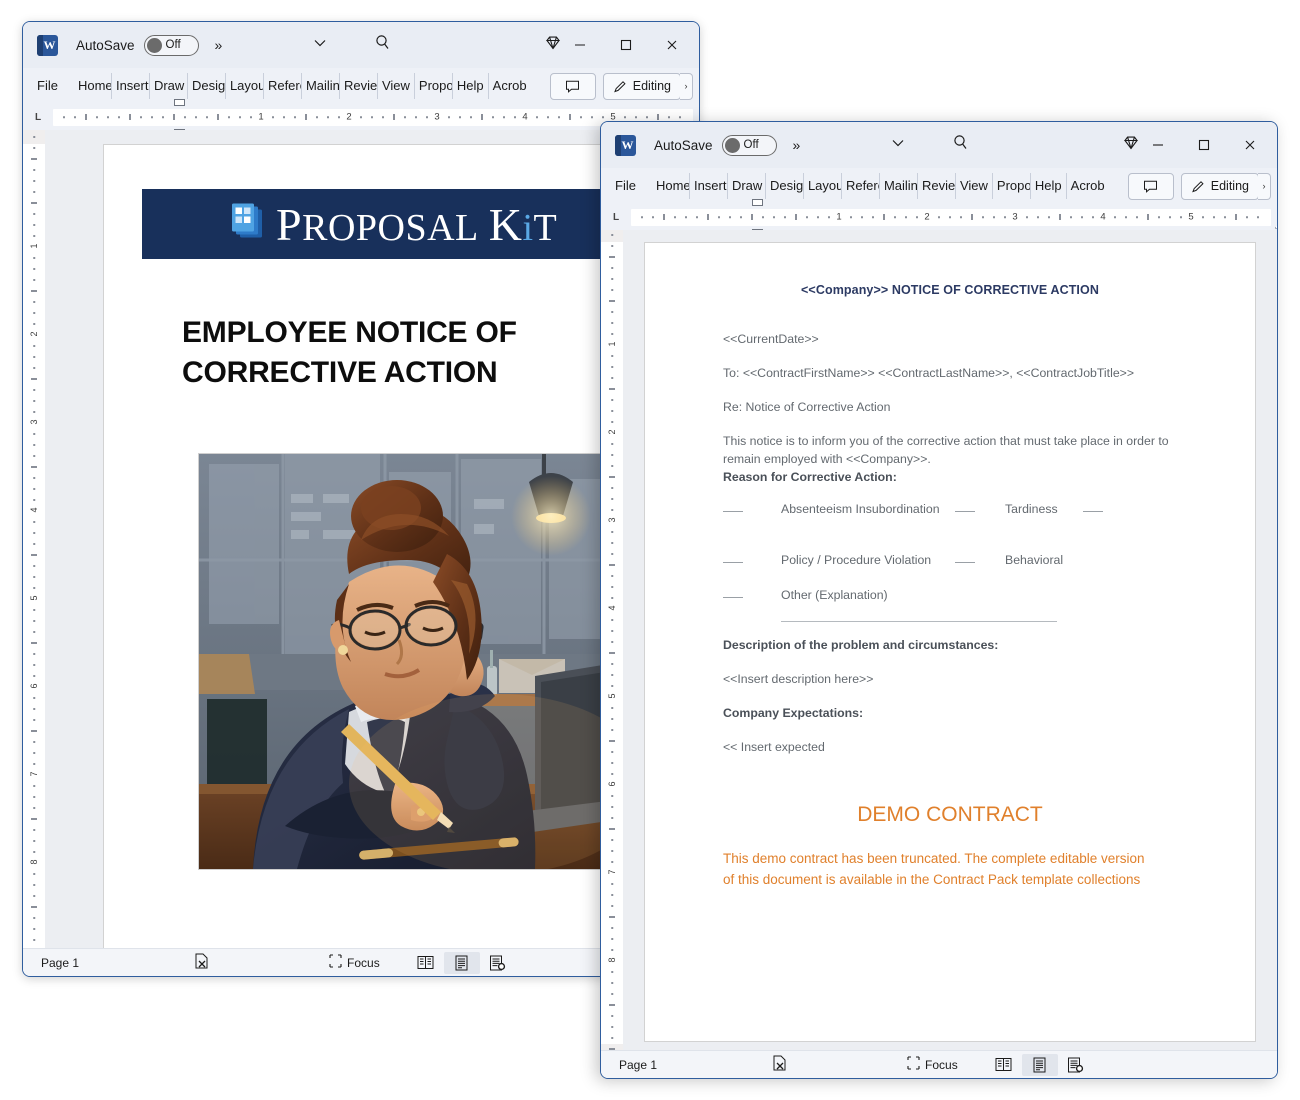 The image size is (1300, 1100). I want to click on ruler-bar-2: 1 2 3 4 5, so click(954, 217).